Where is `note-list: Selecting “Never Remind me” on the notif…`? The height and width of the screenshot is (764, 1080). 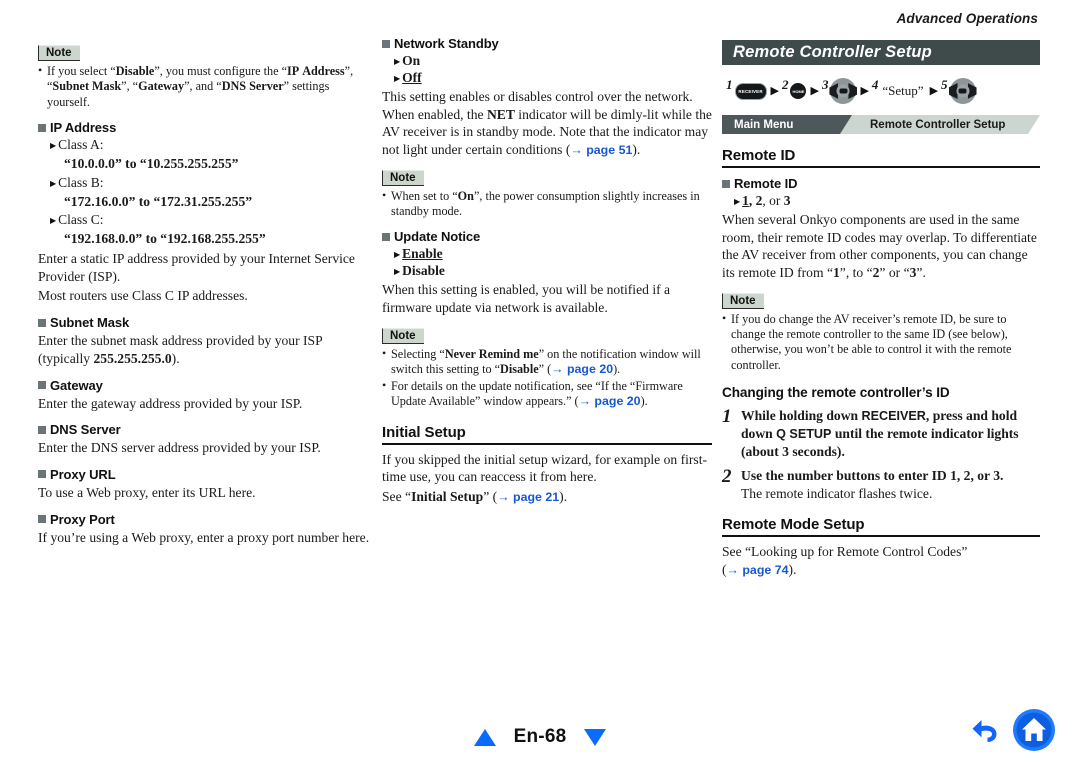
note-list: Selecting “Never Remind me” on the notif… is located at coordinates (547, 378).